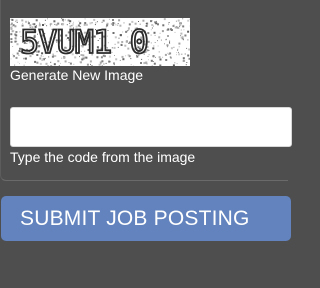 Image resolution: width=320 pixels, height=288 pixels. I want to click on captcha-code-input, so click(151, 127).